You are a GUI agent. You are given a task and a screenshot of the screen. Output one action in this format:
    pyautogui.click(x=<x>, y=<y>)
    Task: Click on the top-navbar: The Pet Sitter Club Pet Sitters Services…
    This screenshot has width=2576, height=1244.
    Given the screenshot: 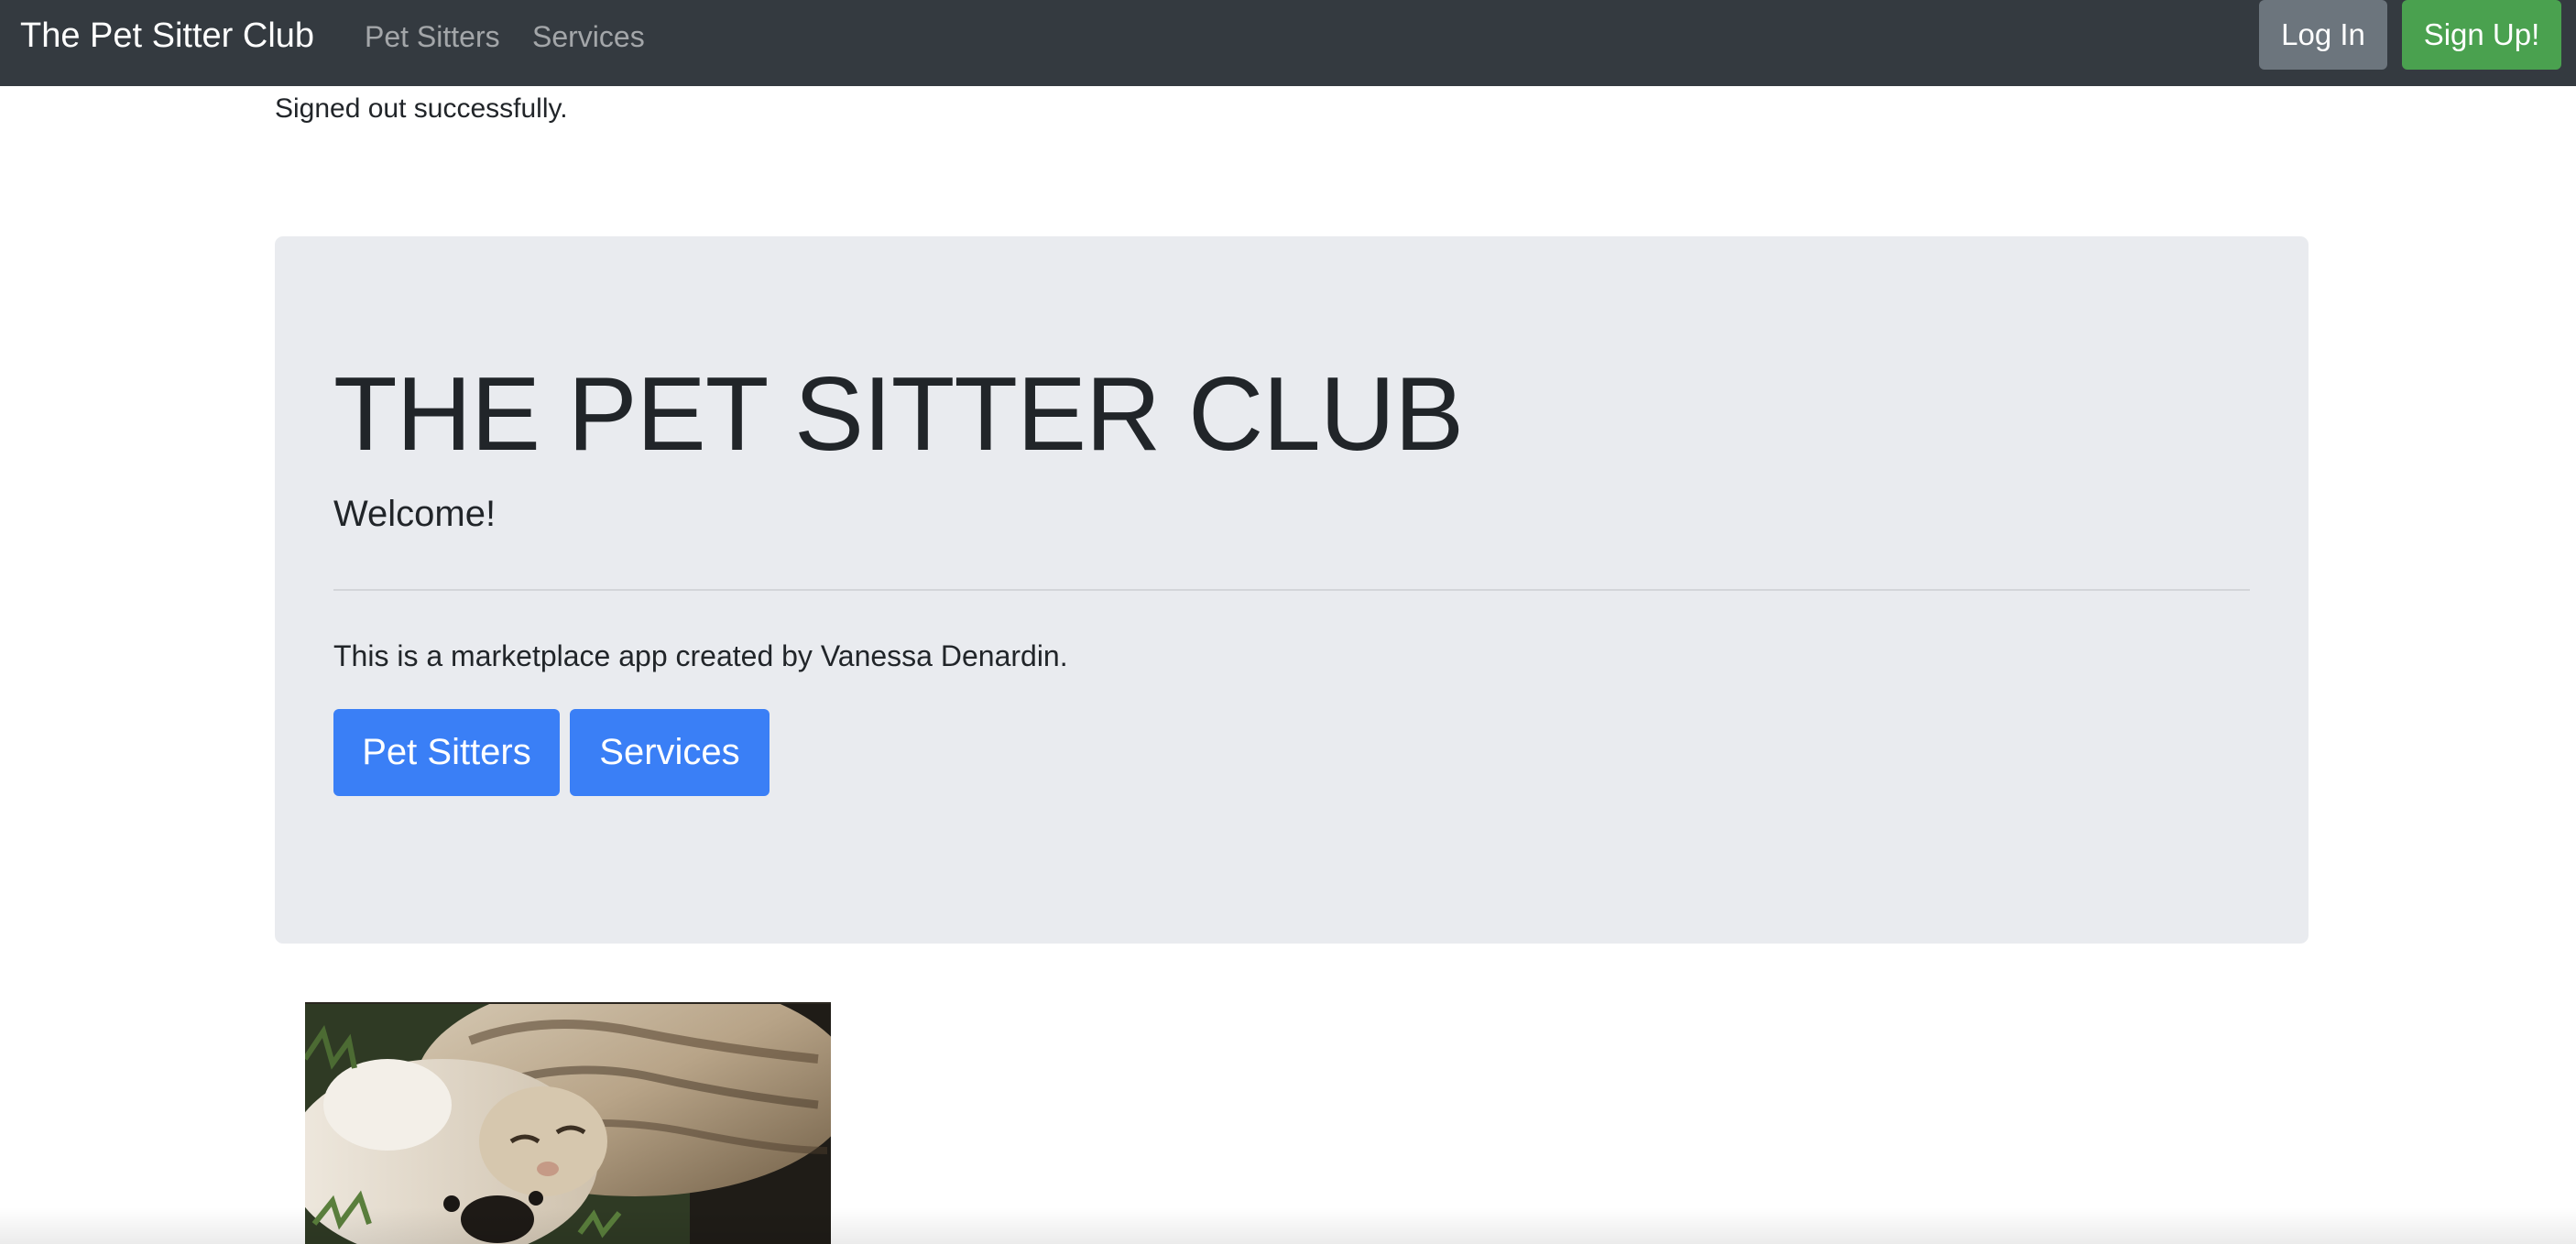 What is the action you would take?
    pyautogui.click(x=1288, y=43)
    